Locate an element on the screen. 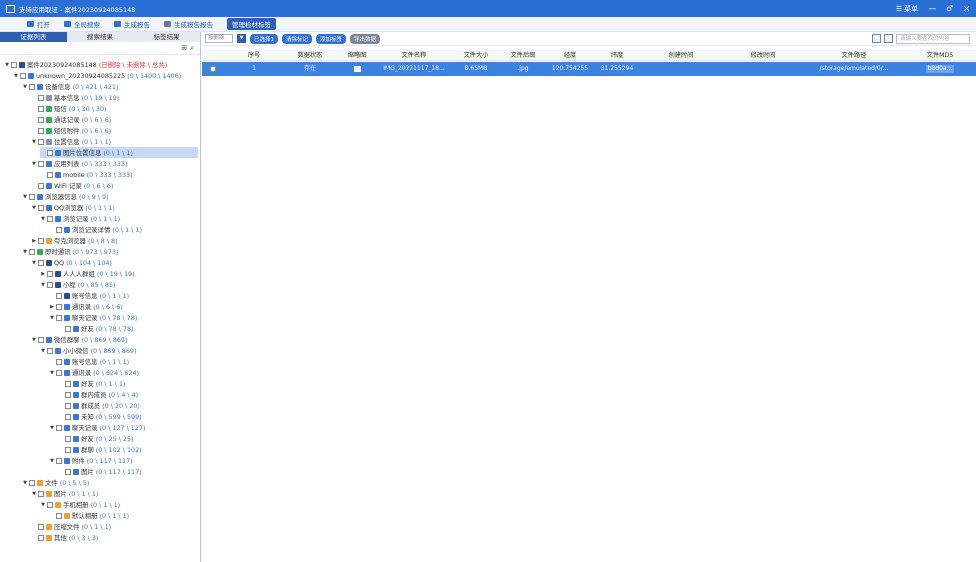  tree-node: ▼ 聊天记录 (0 \ 78 \ 78) is located at coordinates (93, 317).